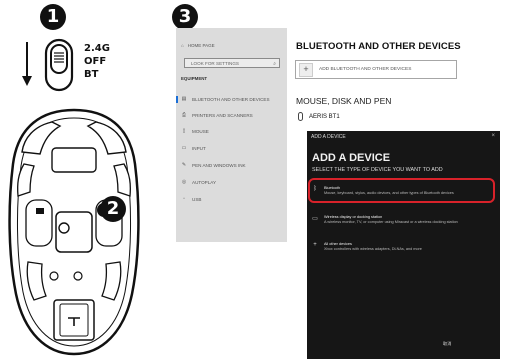  I want to click on sidebar-home: ⌂ HOME PAGE, so click(198, 45).